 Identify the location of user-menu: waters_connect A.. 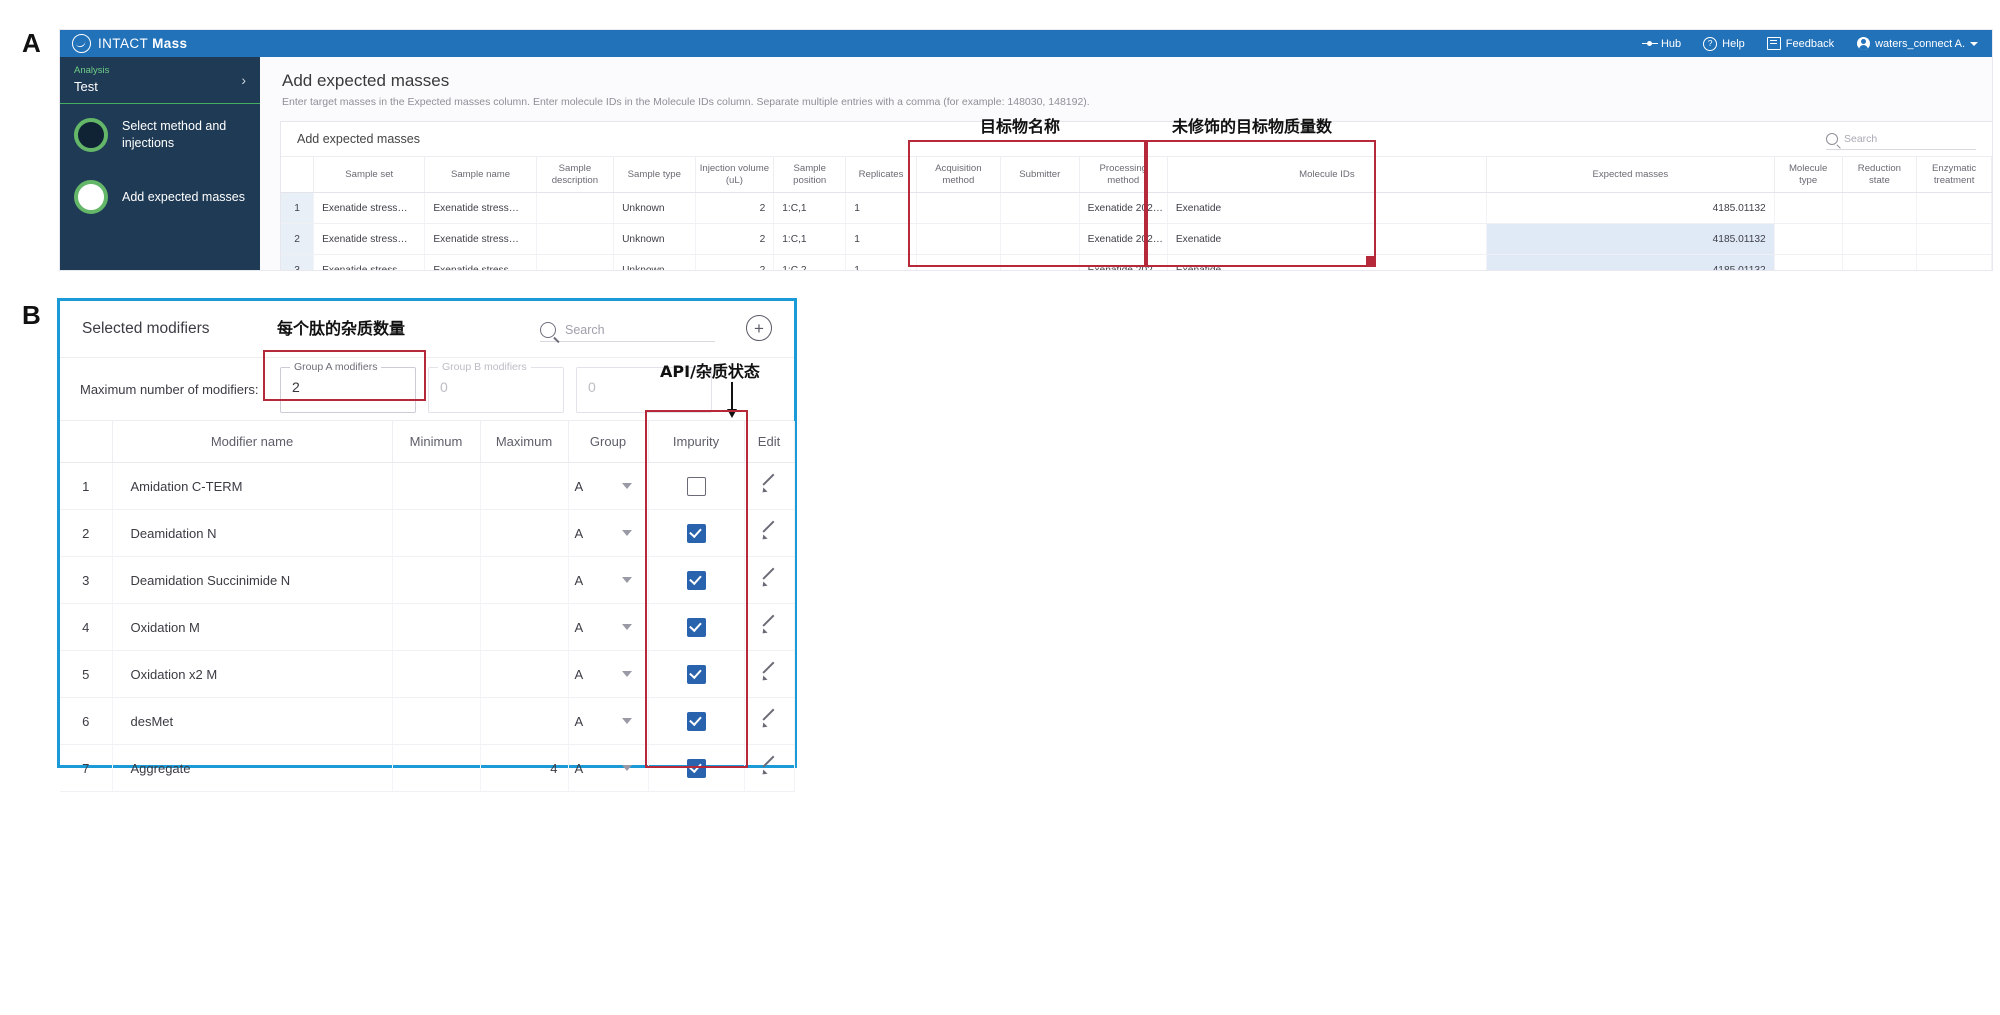
(1917, 44).